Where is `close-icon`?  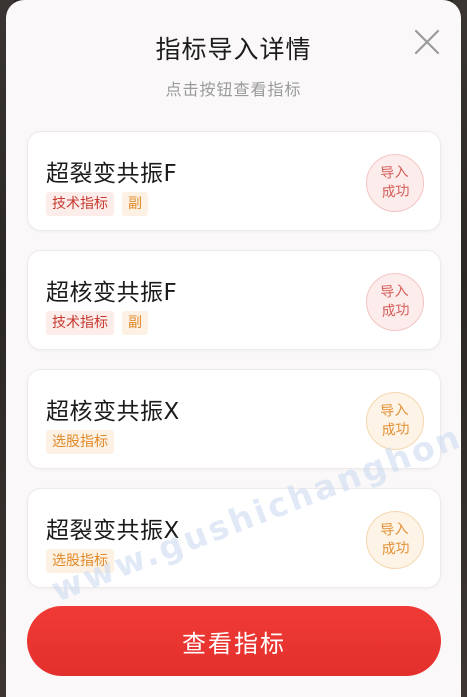 close-icon is located at coordinates (427, 42).